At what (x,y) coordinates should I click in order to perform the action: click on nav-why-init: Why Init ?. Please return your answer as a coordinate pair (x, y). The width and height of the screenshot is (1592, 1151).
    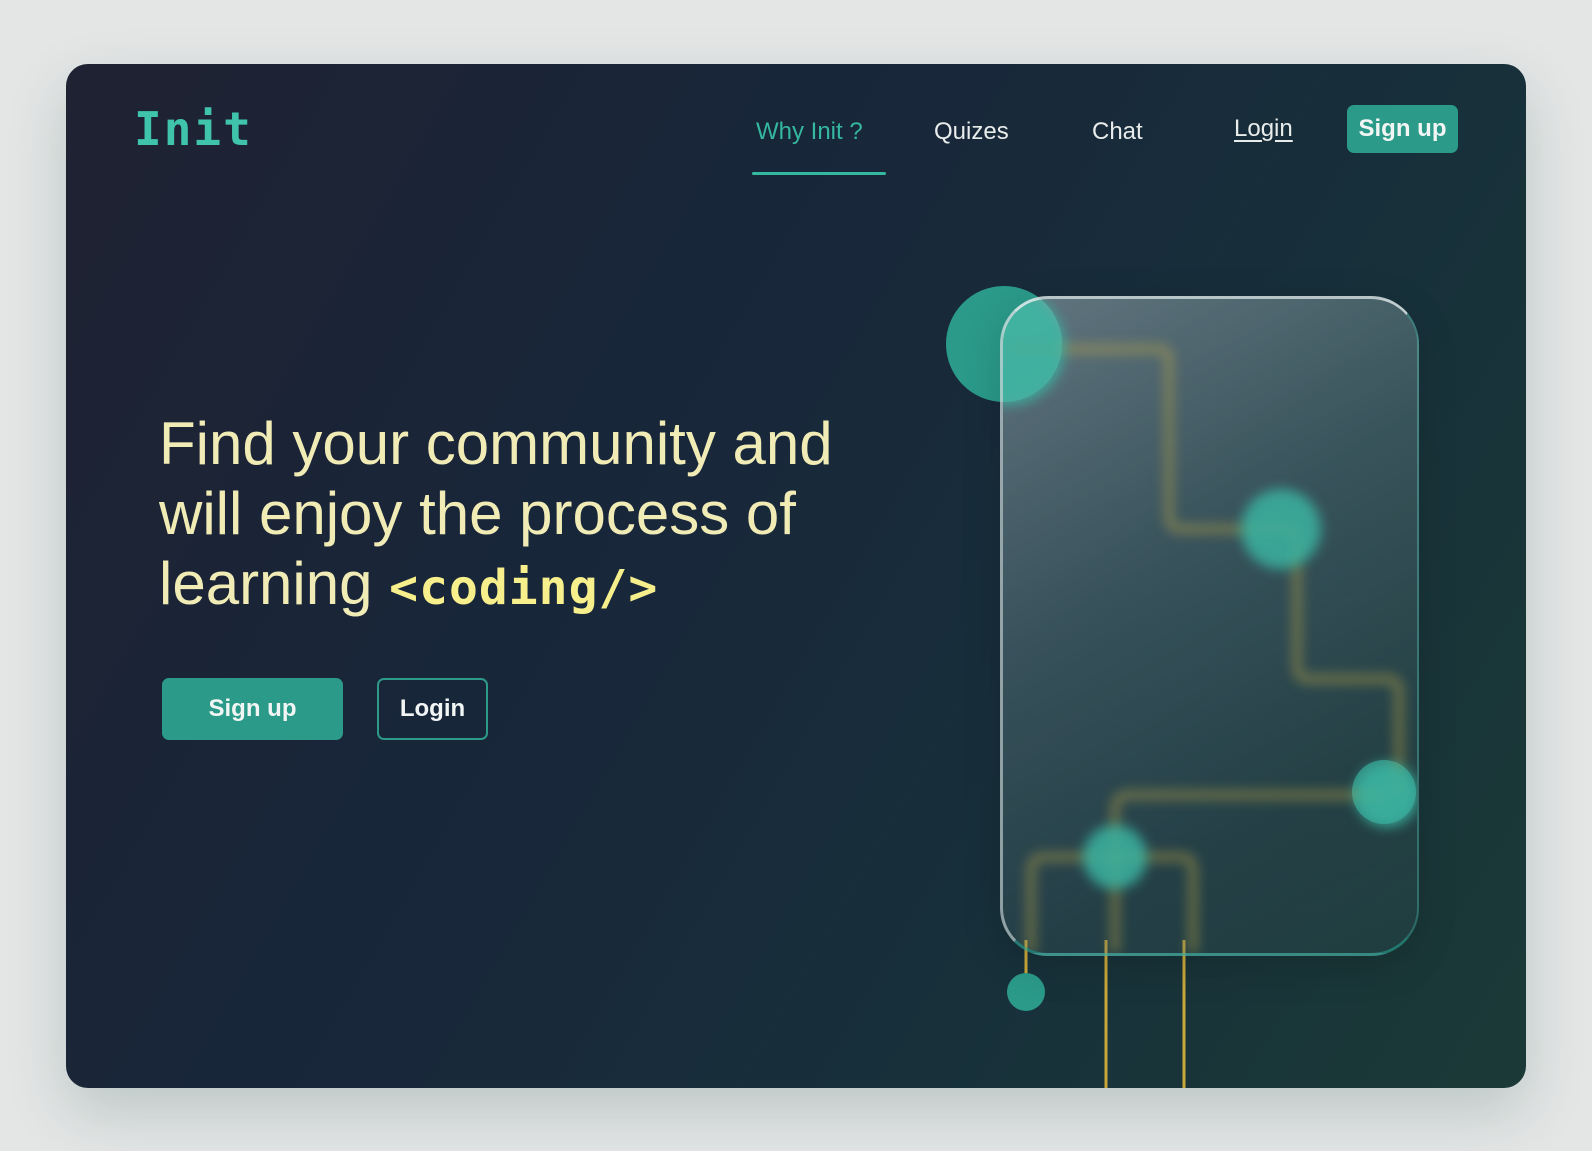
    Looking at the image, I should click on (809, 132).